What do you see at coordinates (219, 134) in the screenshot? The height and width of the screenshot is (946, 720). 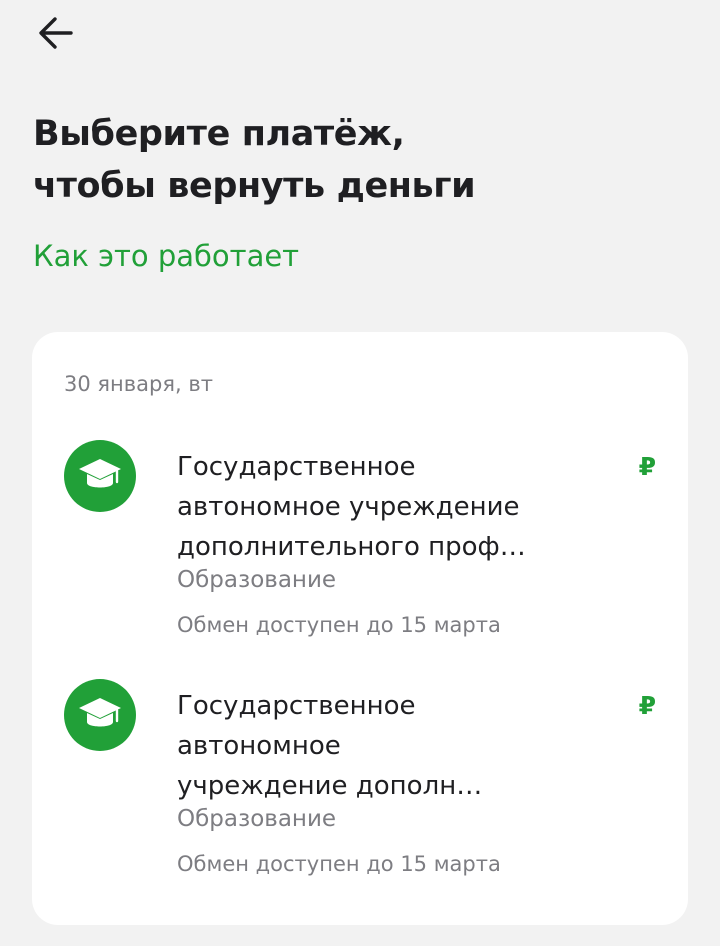 I see `page-title-line-1: Выберите платёж,` at bounding box center [219, 134].